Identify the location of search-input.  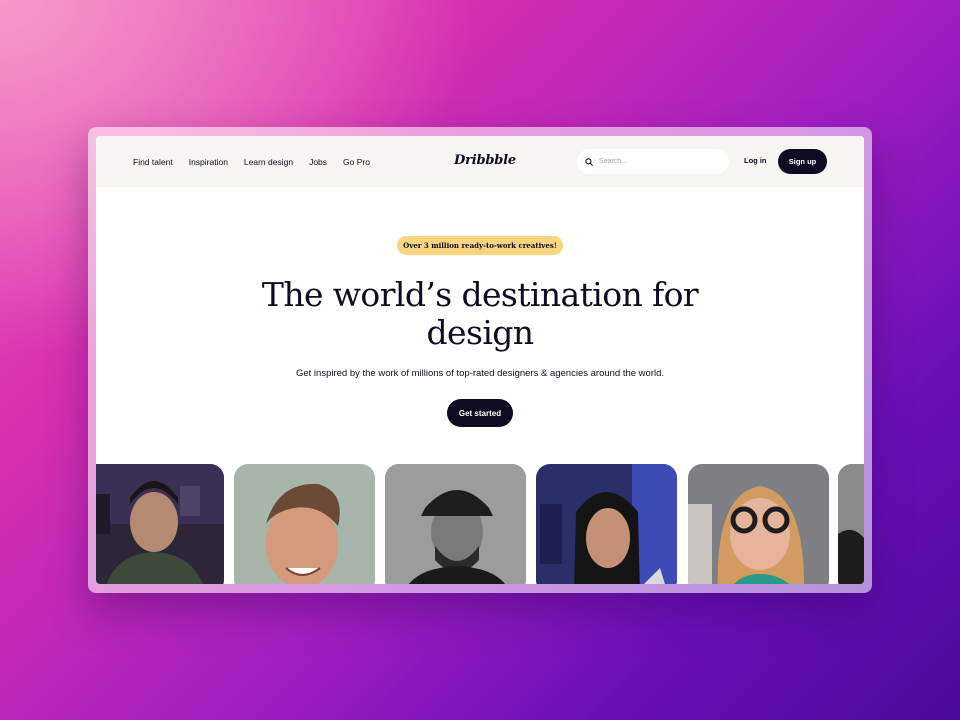
(659, 161).